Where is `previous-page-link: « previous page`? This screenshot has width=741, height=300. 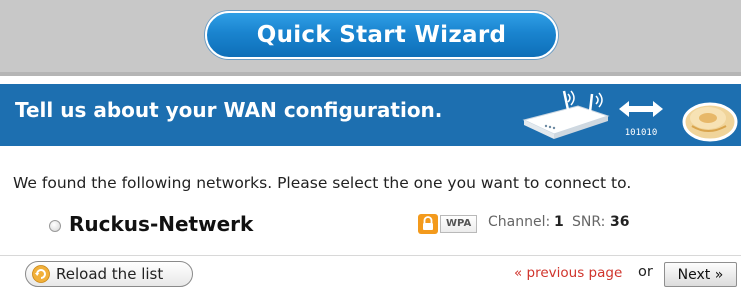
previous-page-link: « previous page is located at coordinates (568, 273).